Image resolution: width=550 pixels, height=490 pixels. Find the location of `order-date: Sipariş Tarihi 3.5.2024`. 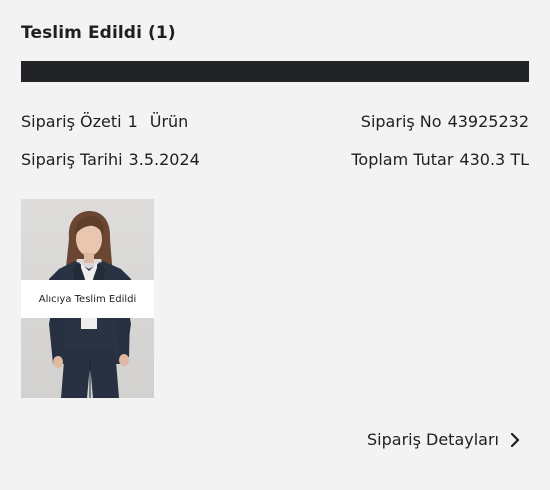

order-date: Sipariş Tarihi 3.5.2024 is located at coordinates (110, 159).